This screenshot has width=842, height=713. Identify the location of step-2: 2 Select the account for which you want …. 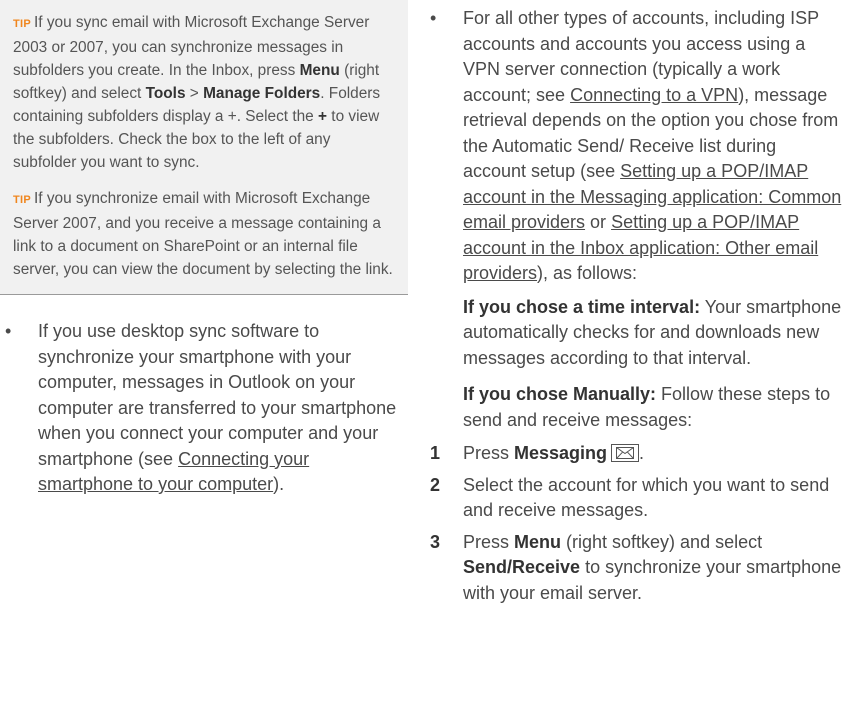
(630, 497).